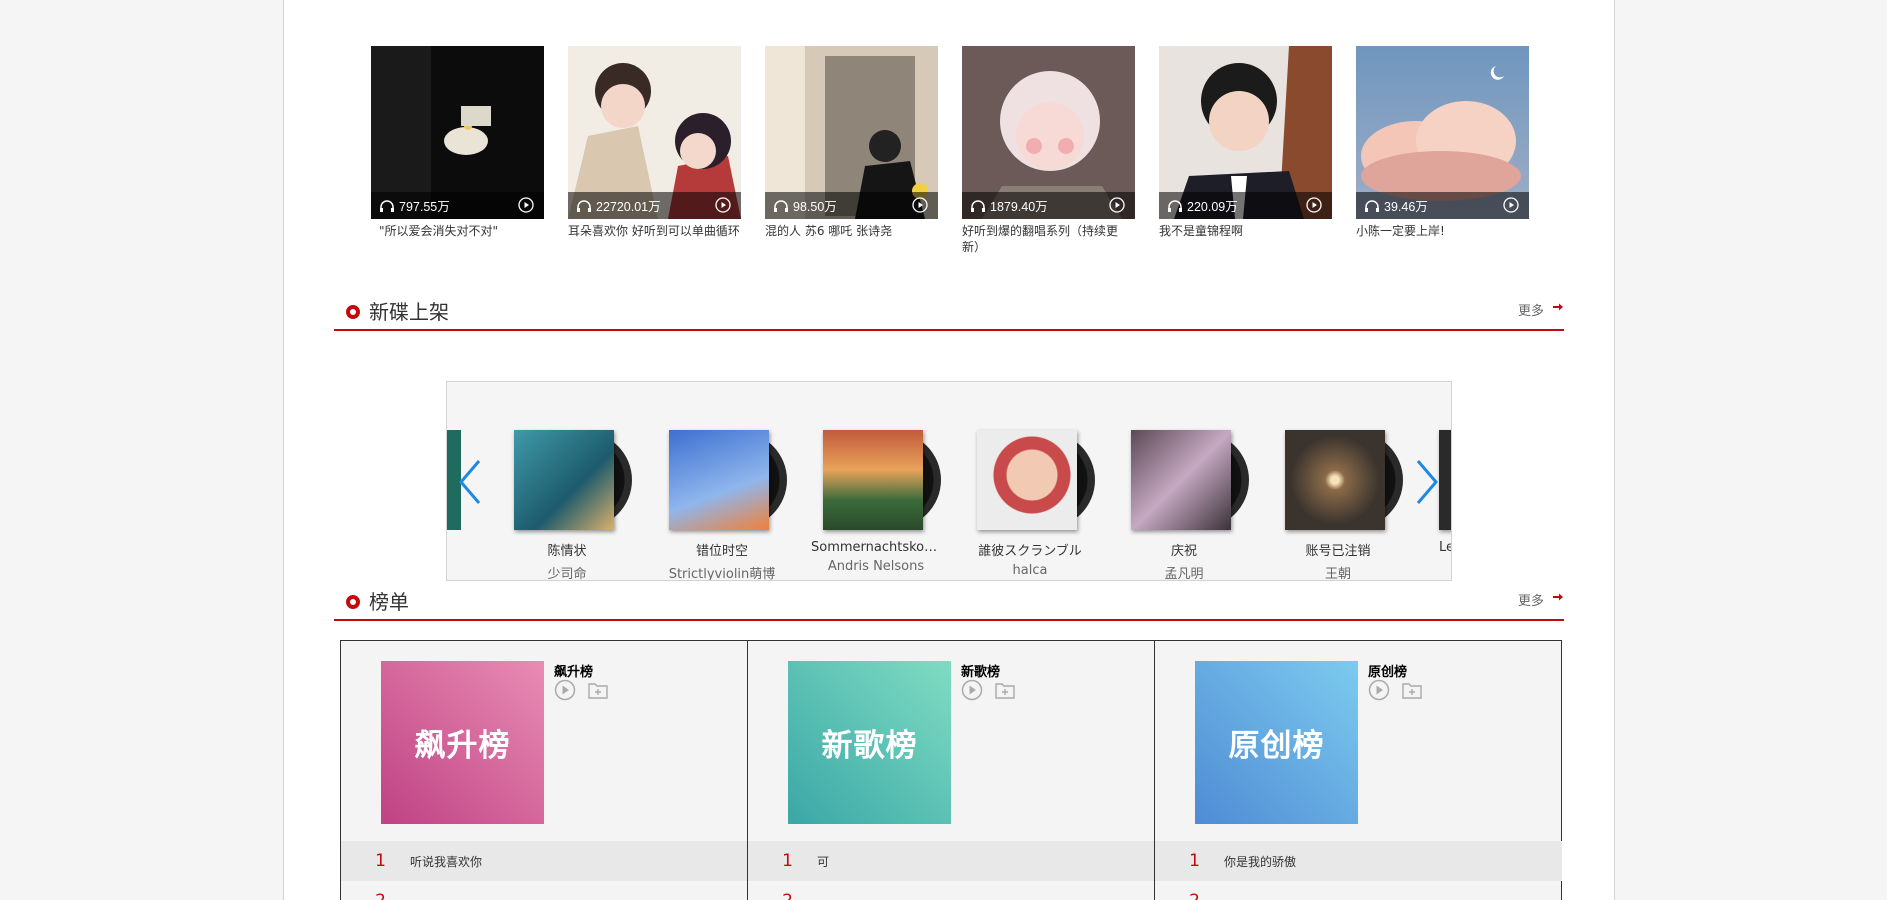 The height and width of the screenshot is (900, 1887). What do you see at coordinates (851, 205) in the screenshot?
I see `playlist-info-bar: 98.50万` at bounding box center [851, 205].